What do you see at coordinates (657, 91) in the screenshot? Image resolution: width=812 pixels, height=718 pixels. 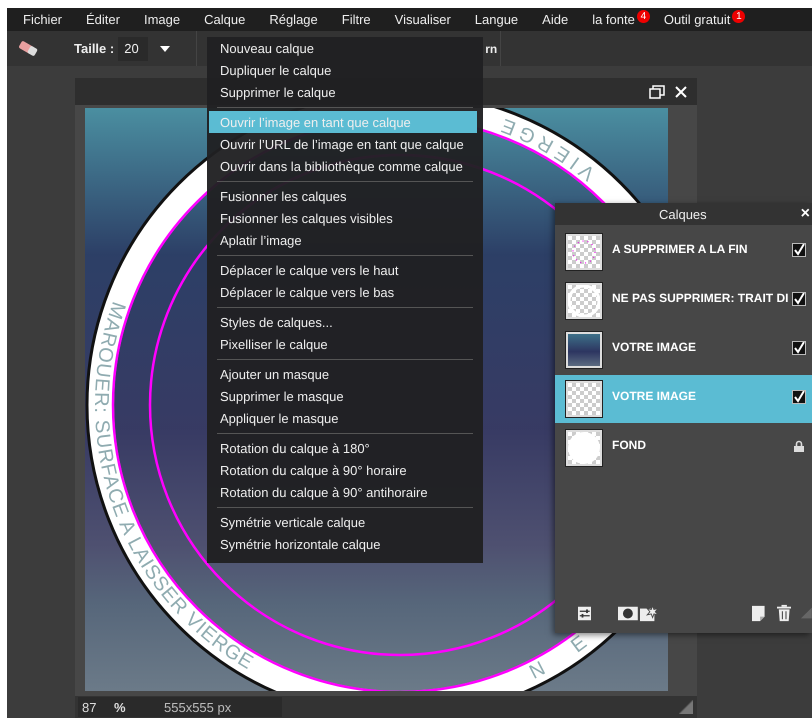 I see `restore-icon` at bounding box center [657, 91].